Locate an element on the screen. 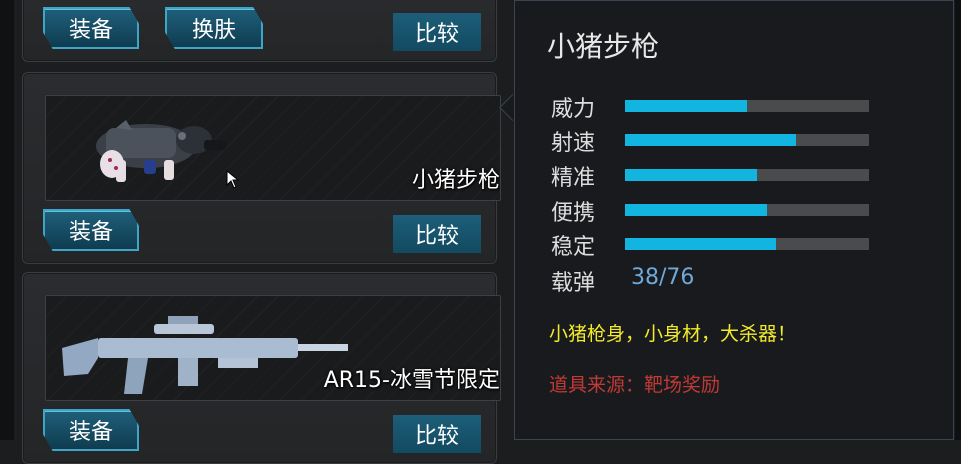 Image resolution: width=961 pixels, height=464 pixels. ammo-value: 38/76 is located at coordinates (663, 277).